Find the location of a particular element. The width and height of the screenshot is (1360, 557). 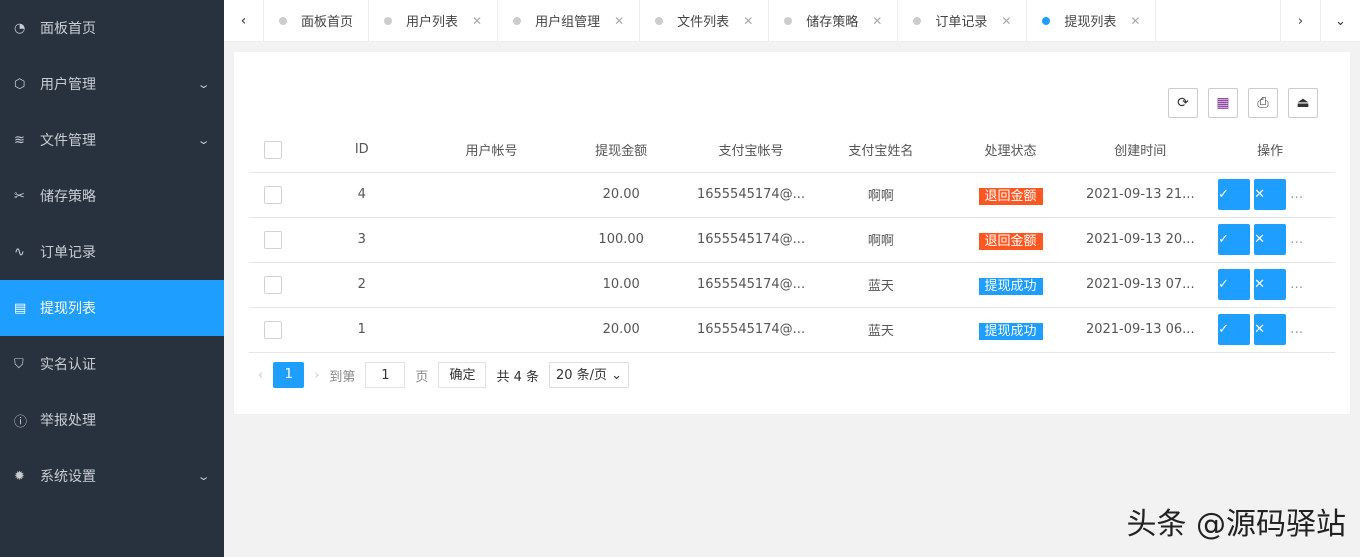

tab-1: 用户列表 ✕ is located at coordinates (434, 20).